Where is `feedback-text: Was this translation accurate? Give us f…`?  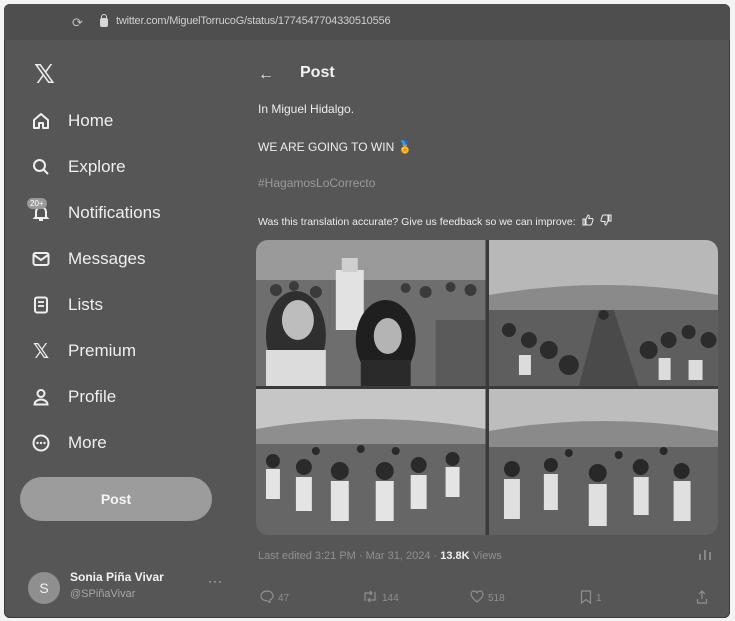
feedback-text: Was this translation accurate? Give us f… is located at coordinates (417, 221).